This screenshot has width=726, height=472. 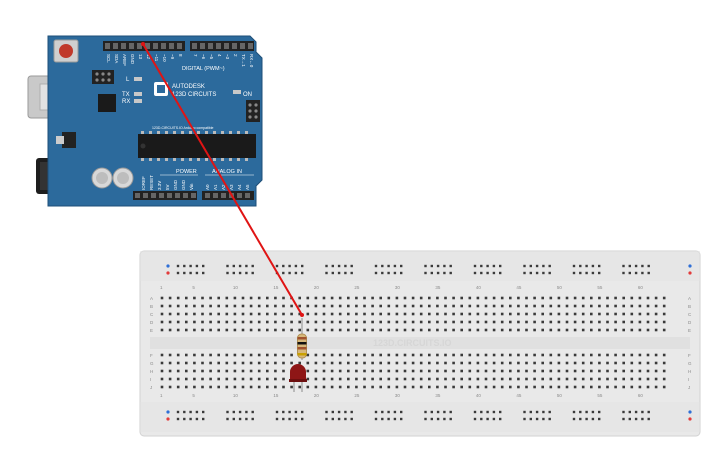 What do you see at coordinates (108, 58) in the screenshot?
I see `pin-label: SCL` at bounding box center [108, 58].